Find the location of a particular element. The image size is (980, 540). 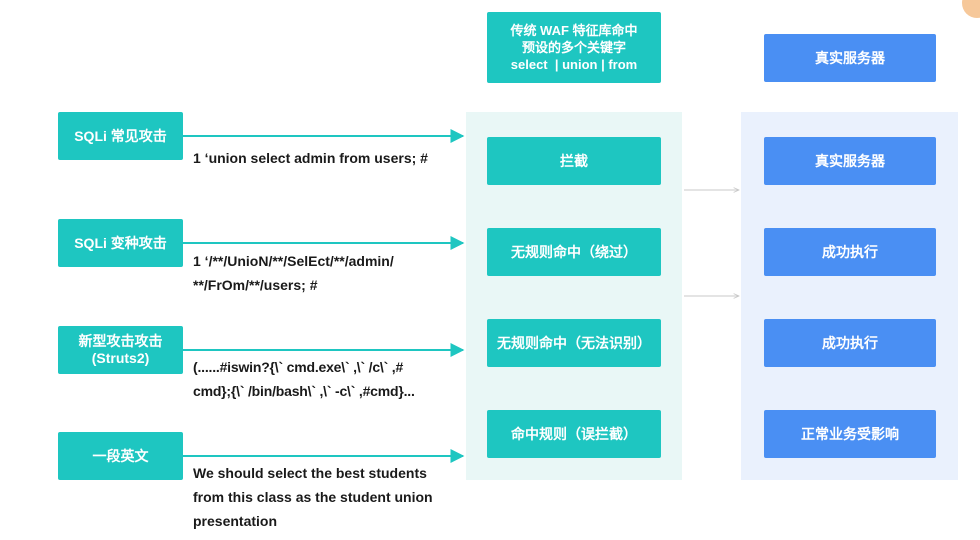

server-header-box: 真实服务器 is located at coordinates (850, 58).